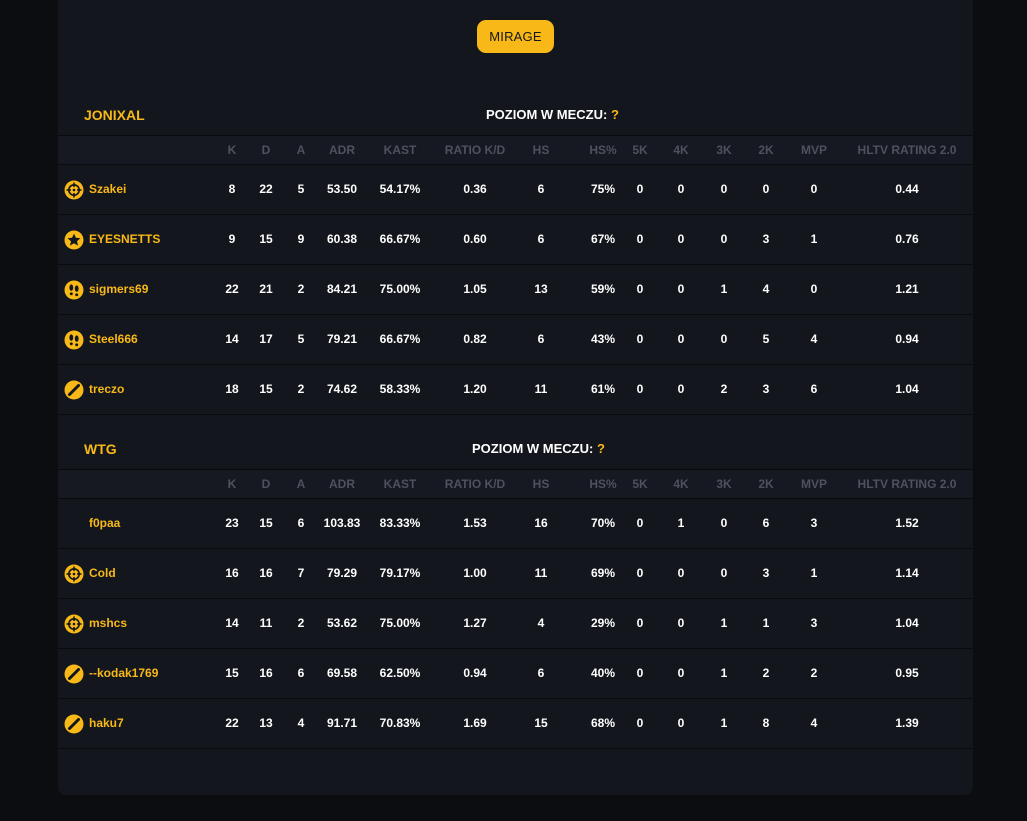 The height and width of the screenshot is (821, 1027). I want to click on stat-cell: 59%, so click(603, 289).